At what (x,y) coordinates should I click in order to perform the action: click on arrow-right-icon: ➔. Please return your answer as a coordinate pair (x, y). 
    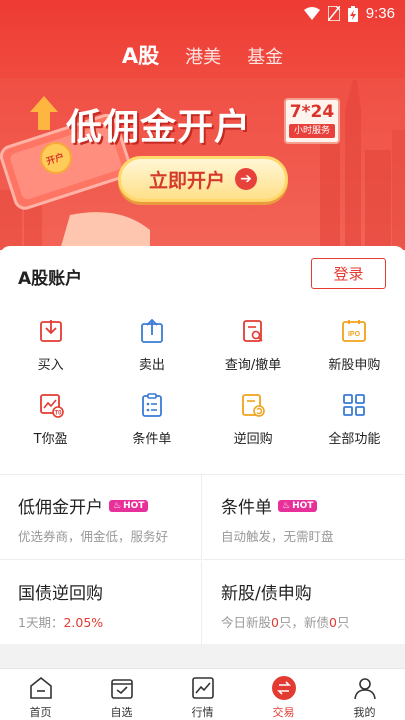
    Looking at the image, I should click on (246, 179).